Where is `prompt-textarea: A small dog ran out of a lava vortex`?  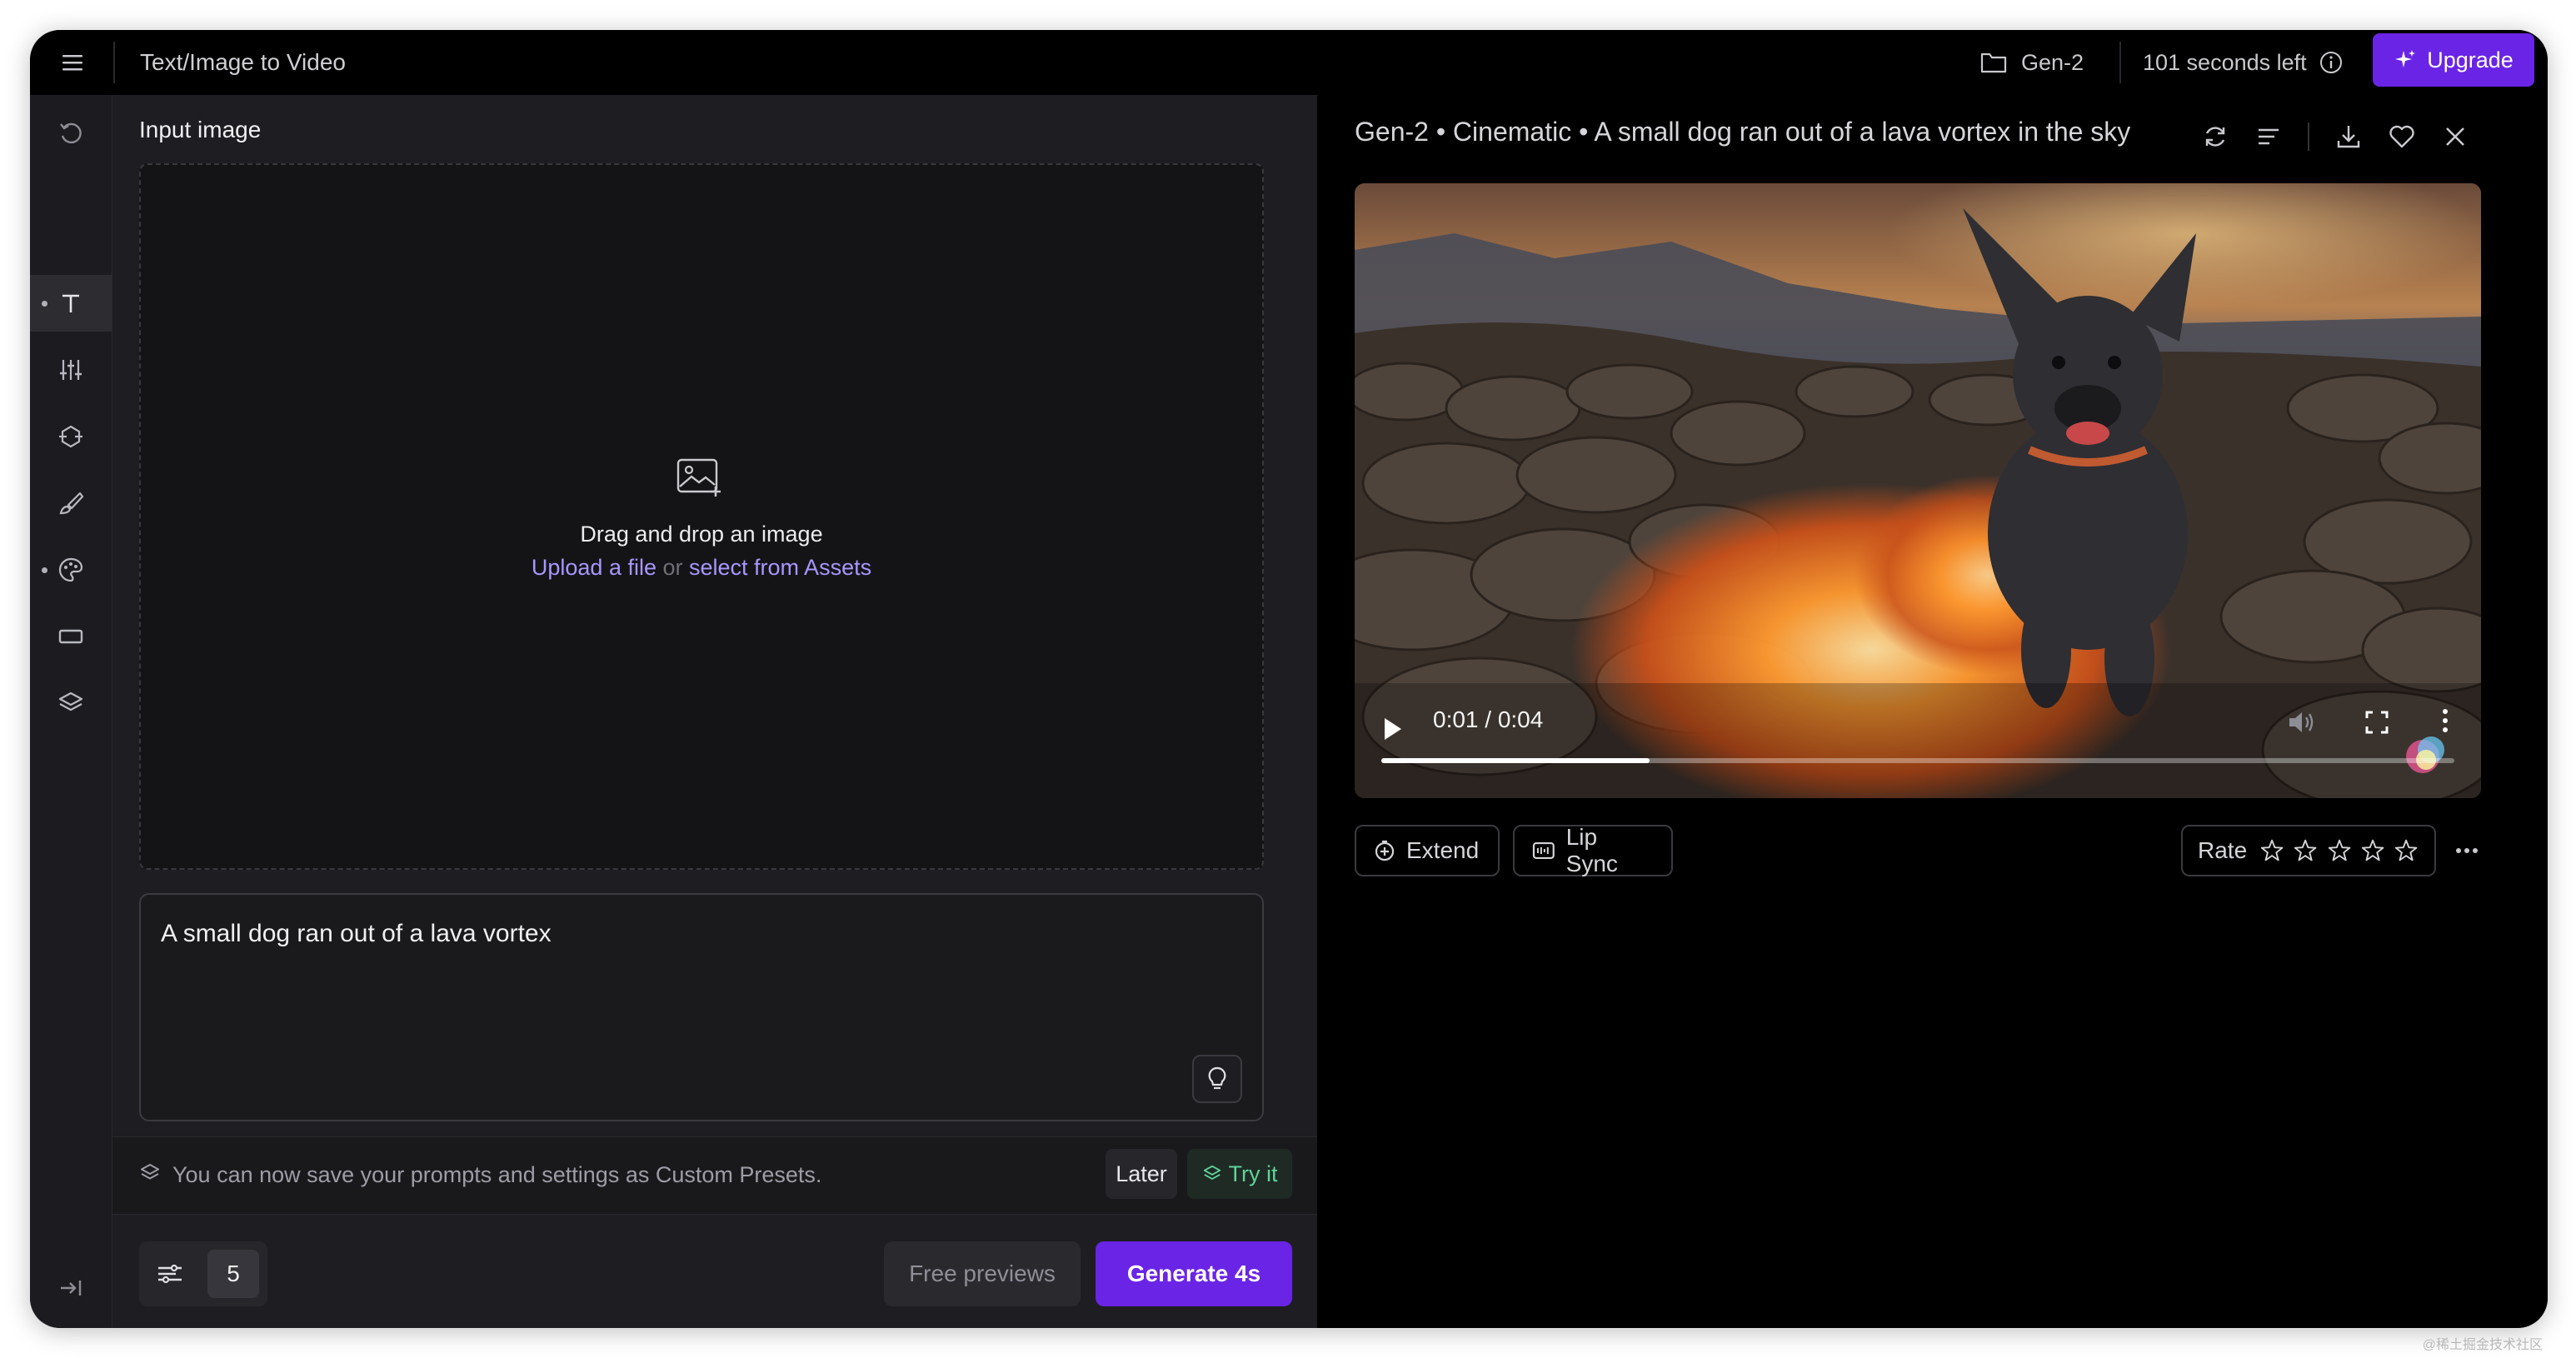
prompt-textarea: A small dog ran out of a lava vortex is located at coordinates (701, 1007).